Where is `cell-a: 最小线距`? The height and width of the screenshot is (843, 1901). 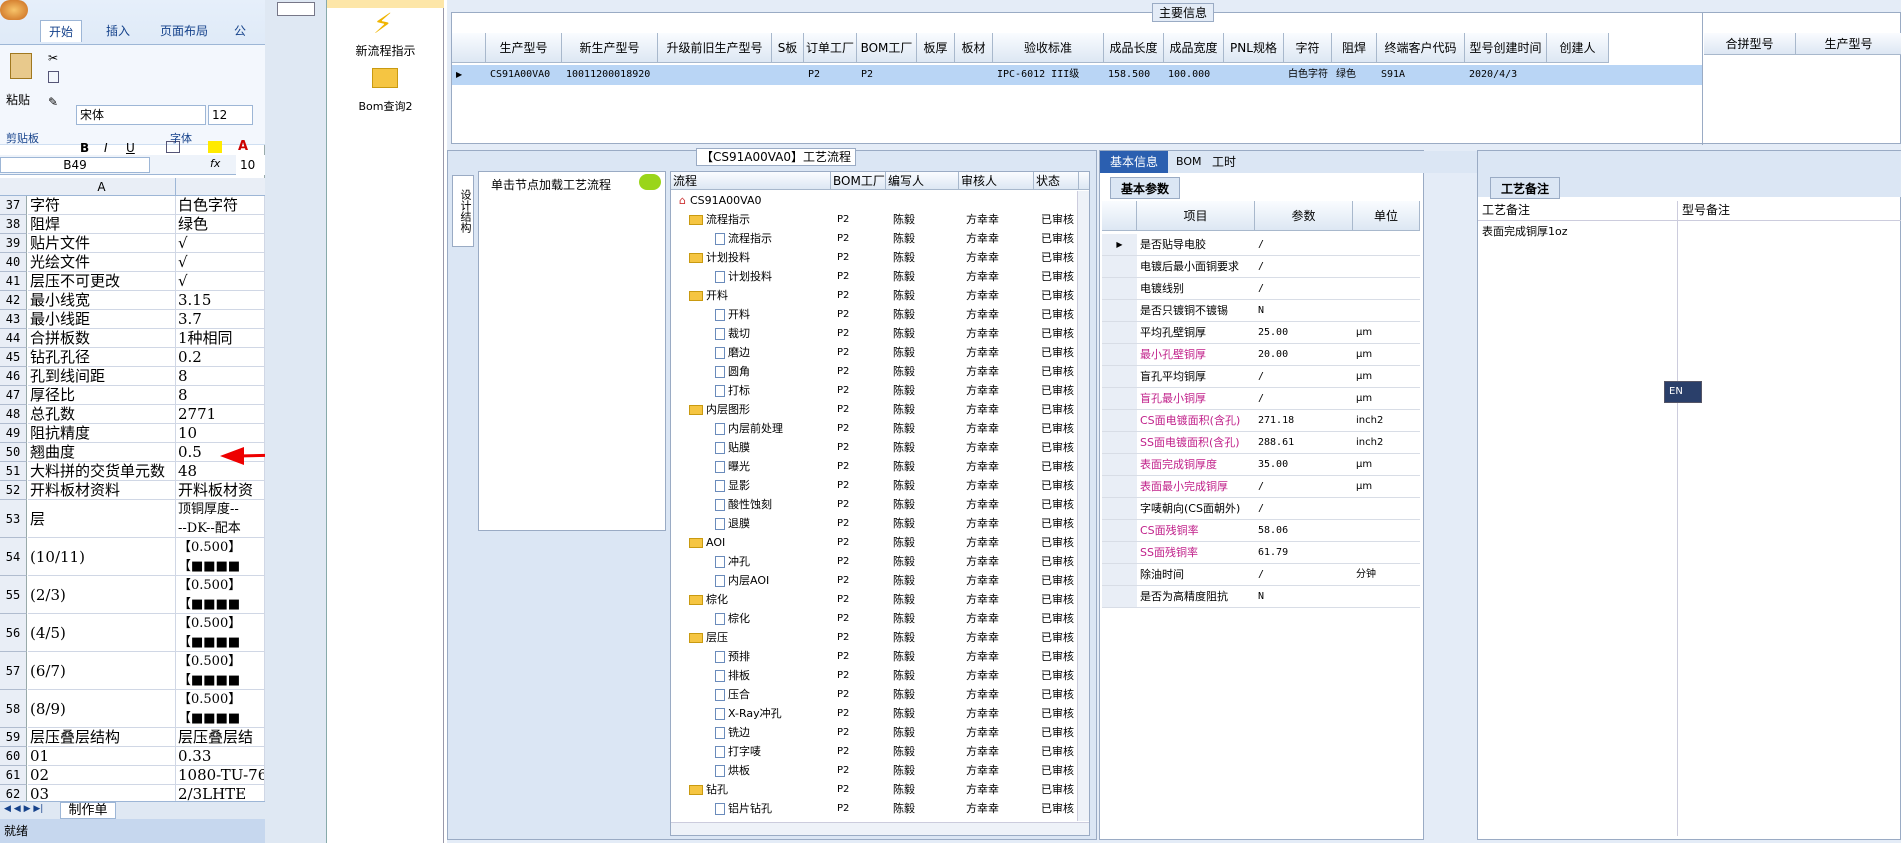 cell-a: 最小线距 is located at coordinates (102, 319).